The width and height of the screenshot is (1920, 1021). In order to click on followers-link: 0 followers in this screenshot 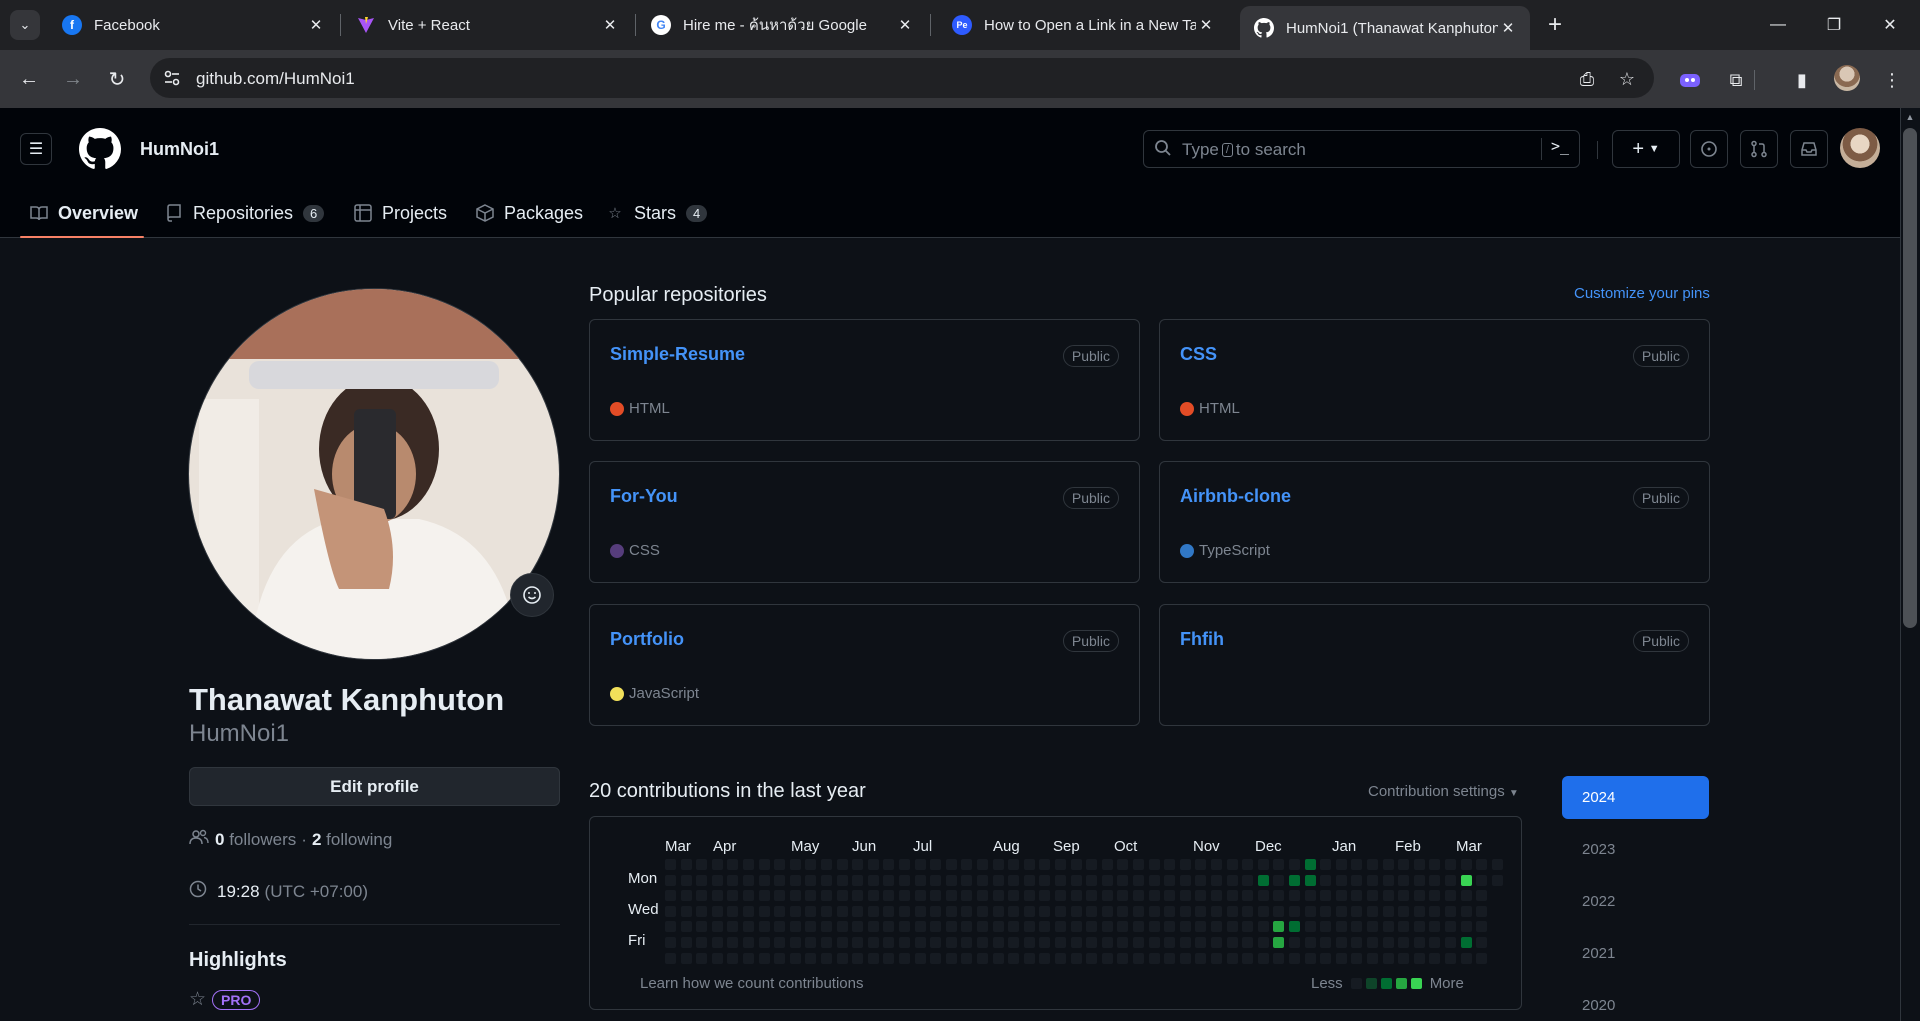, I will do `click(255, 840)`.